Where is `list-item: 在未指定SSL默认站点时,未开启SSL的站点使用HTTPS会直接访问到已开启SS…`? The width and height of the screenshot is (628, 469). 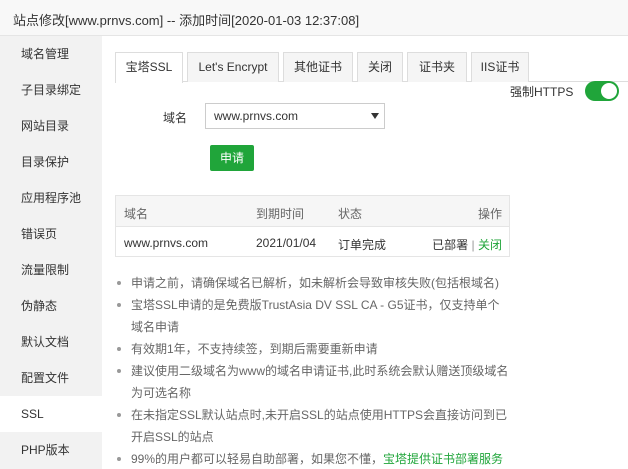
list-item: 在未指定SSL默认站点时,未开启SSL的站点使用HTTPS会直接访问到已开启SS… is located at coordinates (312, 426).